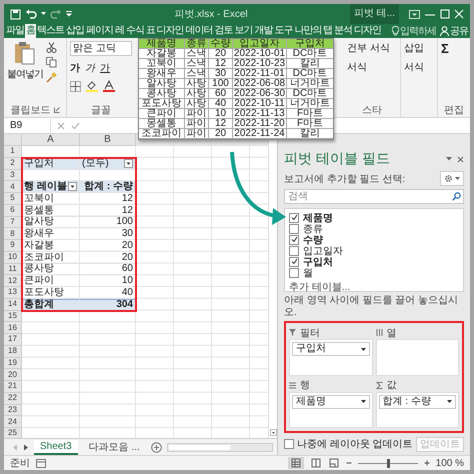  What do you see at coordinates (427, 463) in the screenshot?
I see `zoom-in-icon` at bounding box center [427, 463].